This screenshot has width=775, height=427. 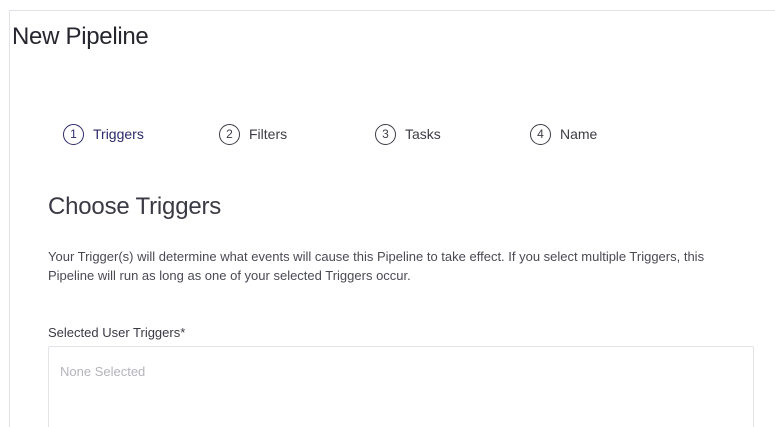 I want to click on step-number-badge: 2, so click(x=229, y=134).